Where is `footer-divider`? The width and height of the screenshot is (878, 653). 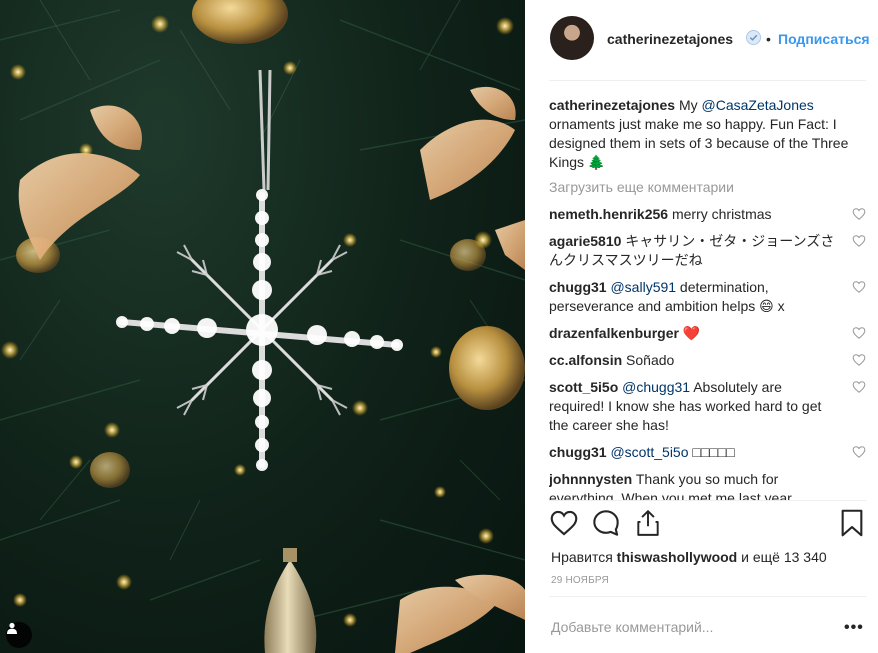 footer-divider is located at coordinates (707, 596).